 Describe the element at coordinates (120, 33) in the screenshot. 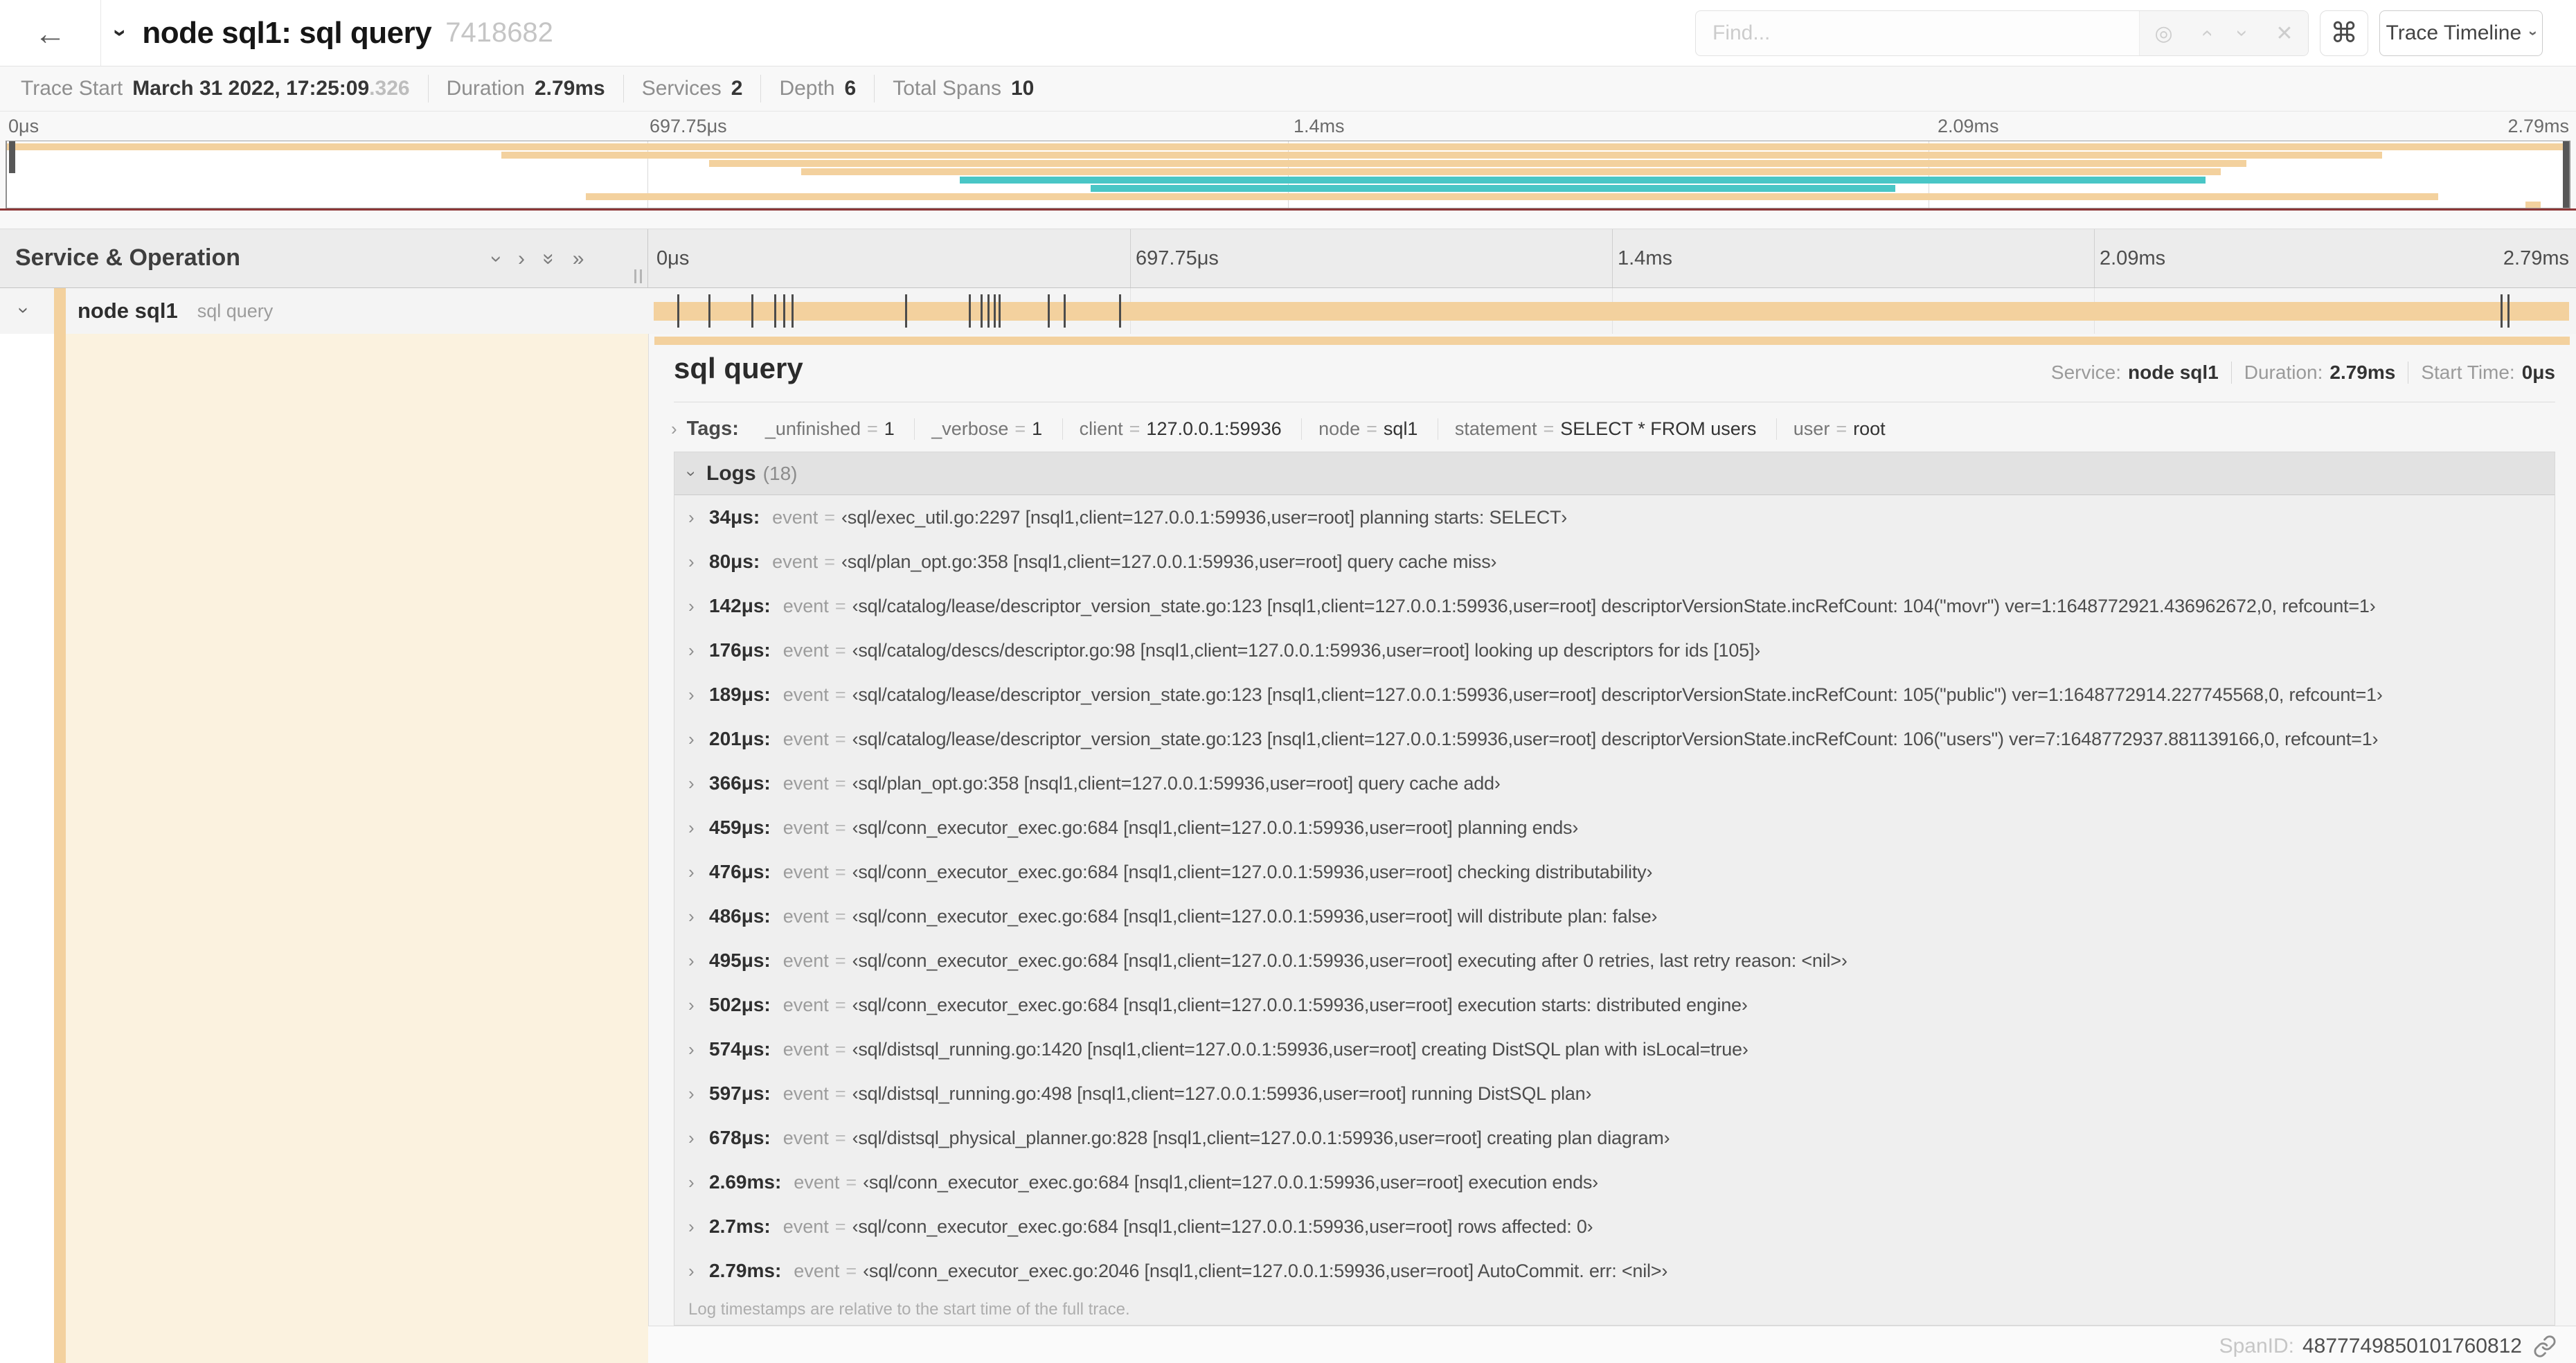

I see `trace-collapse-chevron-icon: ›` at that location.